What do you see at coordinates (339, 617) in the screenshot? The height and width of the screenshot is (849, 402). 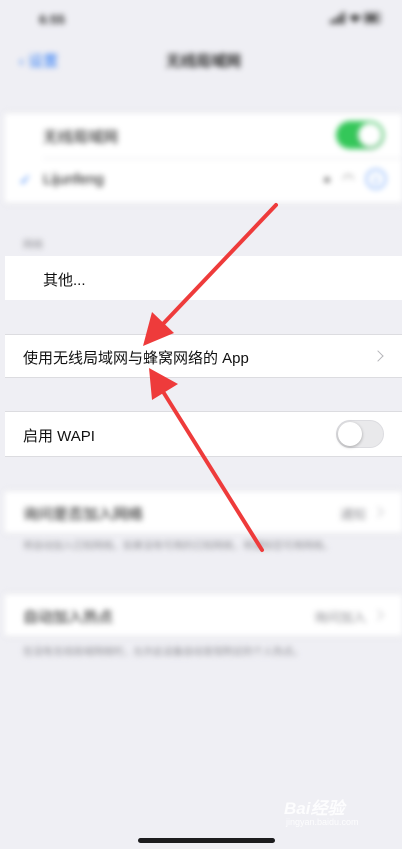 I see `auto-hotspot-value: 询问加入` at bounding box center [339, 617].